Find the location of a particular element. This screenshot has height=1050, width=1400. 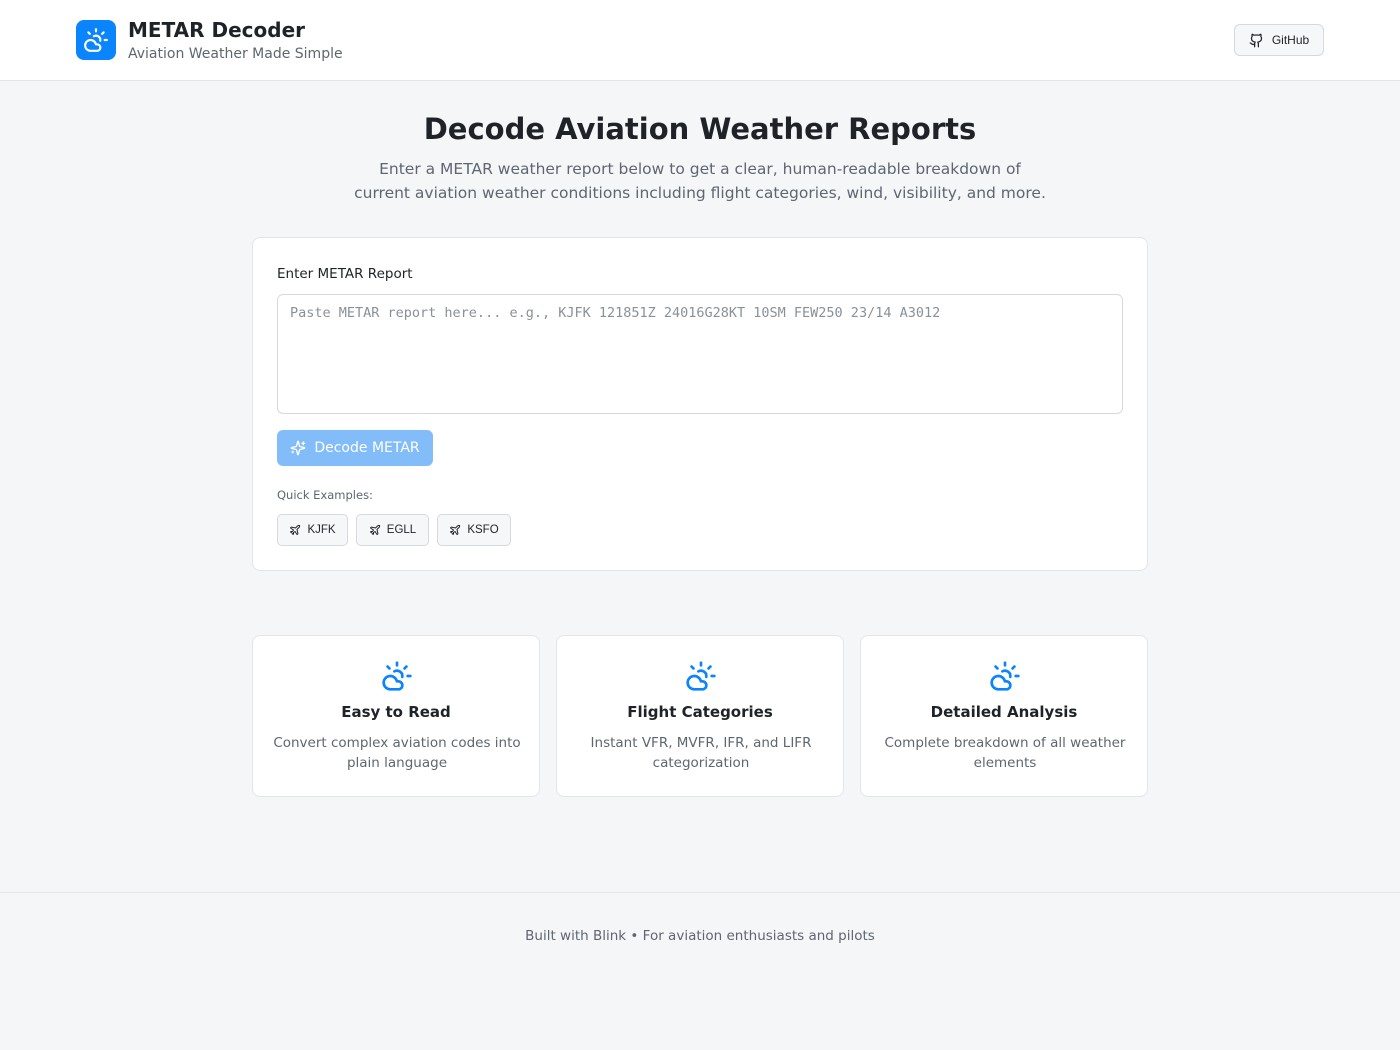

app-title: METAR Decoder is located at coordinates (217, 30).